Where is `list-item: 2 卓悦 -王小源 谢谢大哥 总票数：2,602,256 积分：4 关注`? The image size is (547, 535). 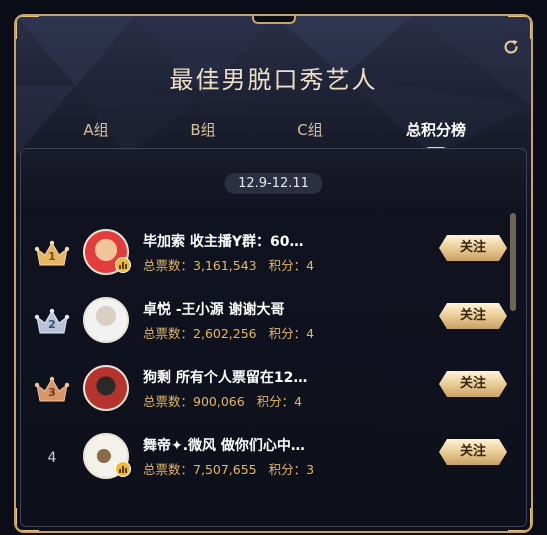
list-item: 2 卓悦 -王小源 谢谢大哥 总票数：2,602,256 积分：4 关注 is located at coordinates (273, 327).